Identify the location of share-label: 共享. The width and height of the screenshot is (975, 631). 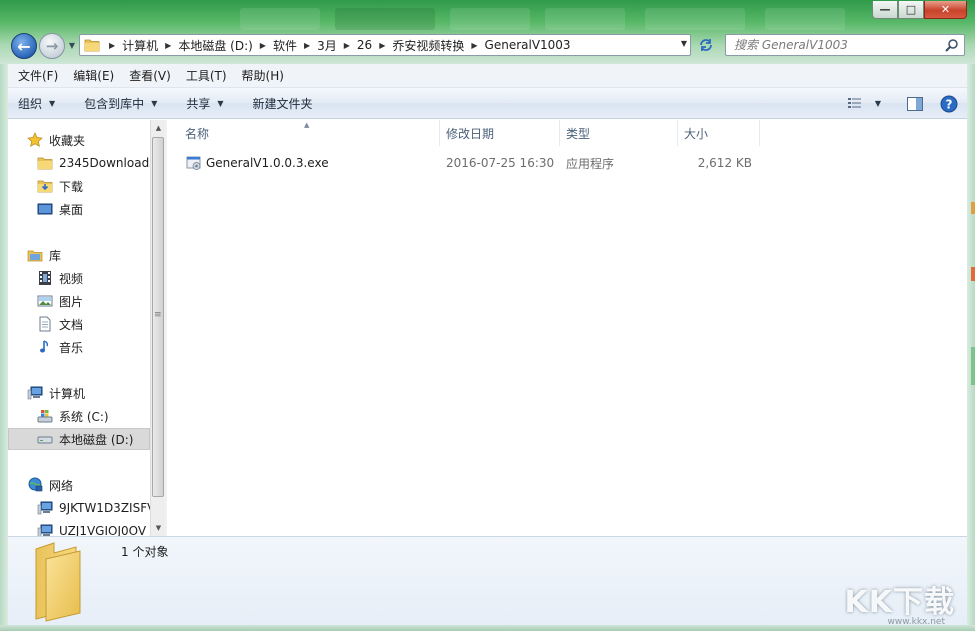
(198, 103).